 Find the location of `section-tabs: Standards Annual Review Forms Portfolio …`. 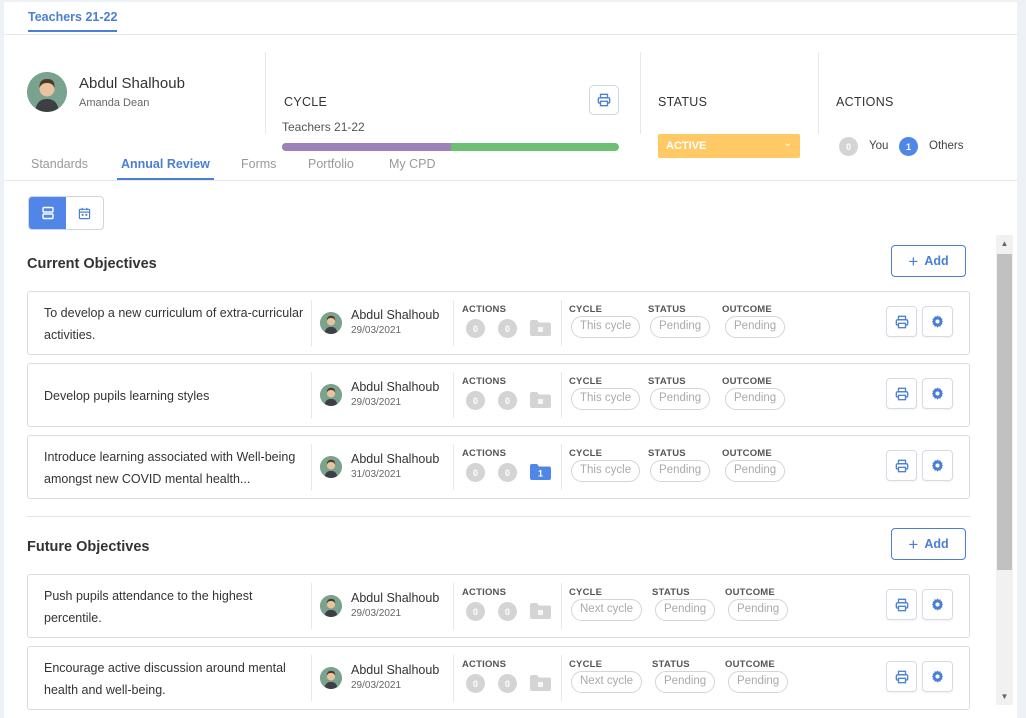

section-tabs: Standards Annual Review Forms Portfolio … is located at coordinates (510, 165).